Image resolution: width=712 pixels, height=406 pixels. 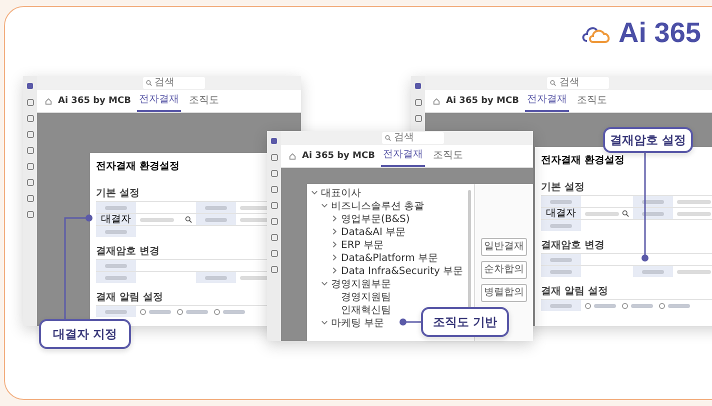 I want to click on callout-label: 조직도 기반, so click(x=465, y=322).